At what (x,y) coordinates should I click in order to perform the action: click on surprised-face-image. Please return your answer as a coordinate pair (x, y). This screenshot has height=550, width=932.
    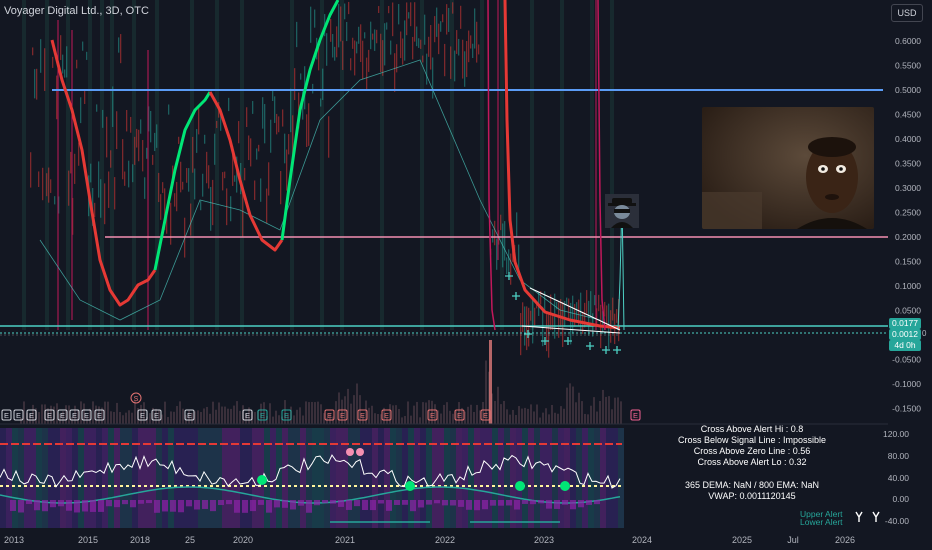
    Looking at the image, I should click on (788, 168).